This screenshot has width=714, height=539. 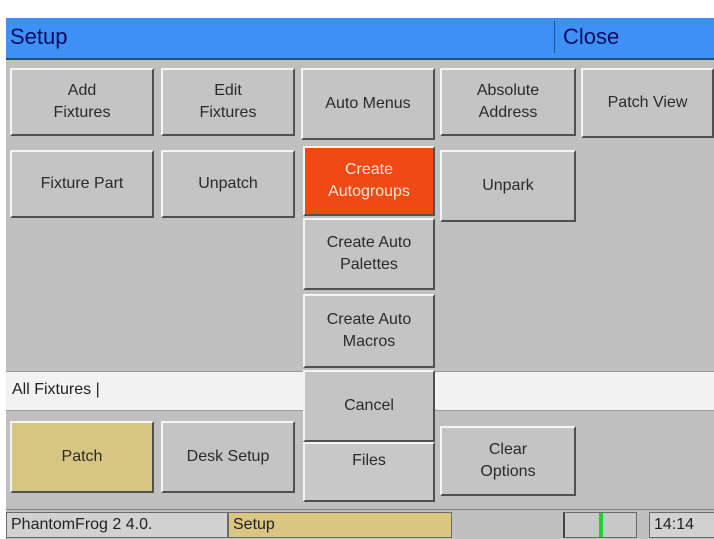 What do you see at coordinates (39, 36) in the screenshot?
I see `window-title: Setup` at bounding box center [39, 36].